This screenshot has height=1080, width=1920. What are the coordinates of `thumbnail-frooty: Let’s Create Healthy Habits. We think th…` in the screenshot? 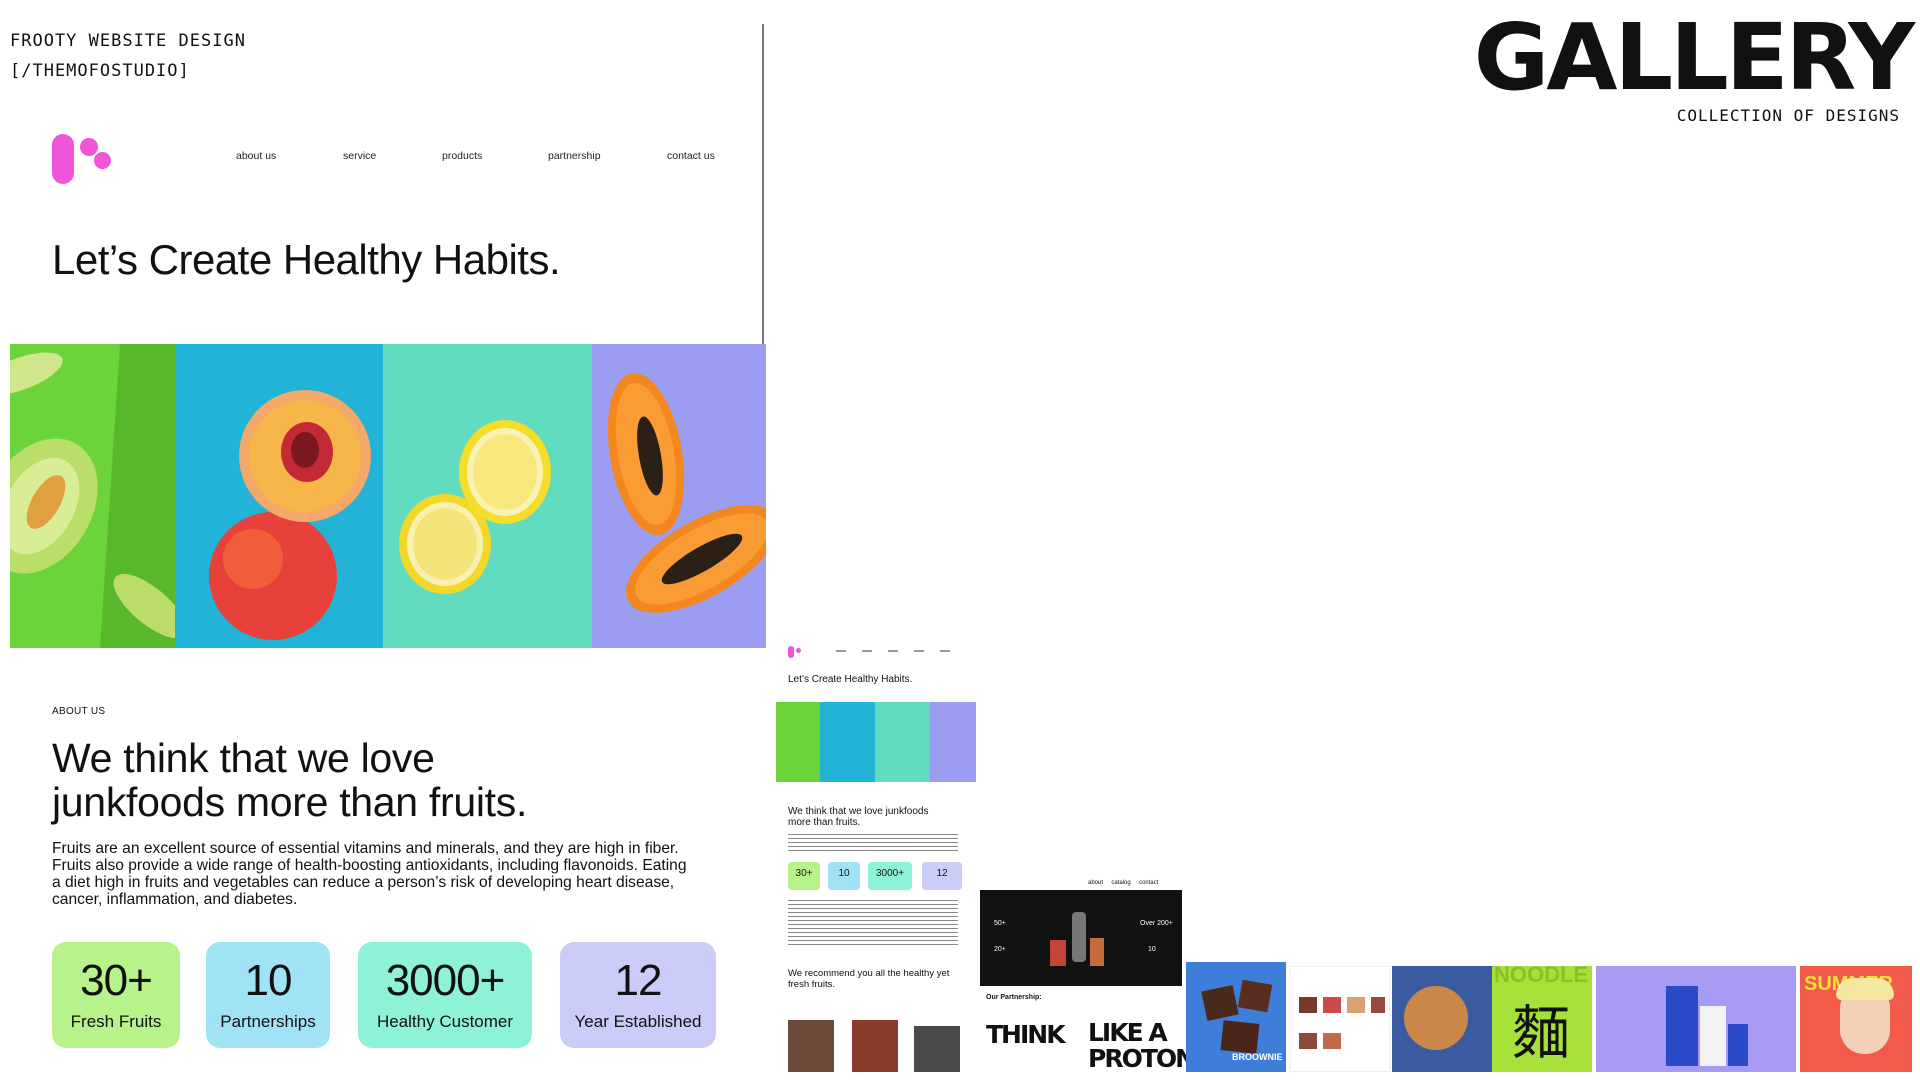 It's located at (877, 856).